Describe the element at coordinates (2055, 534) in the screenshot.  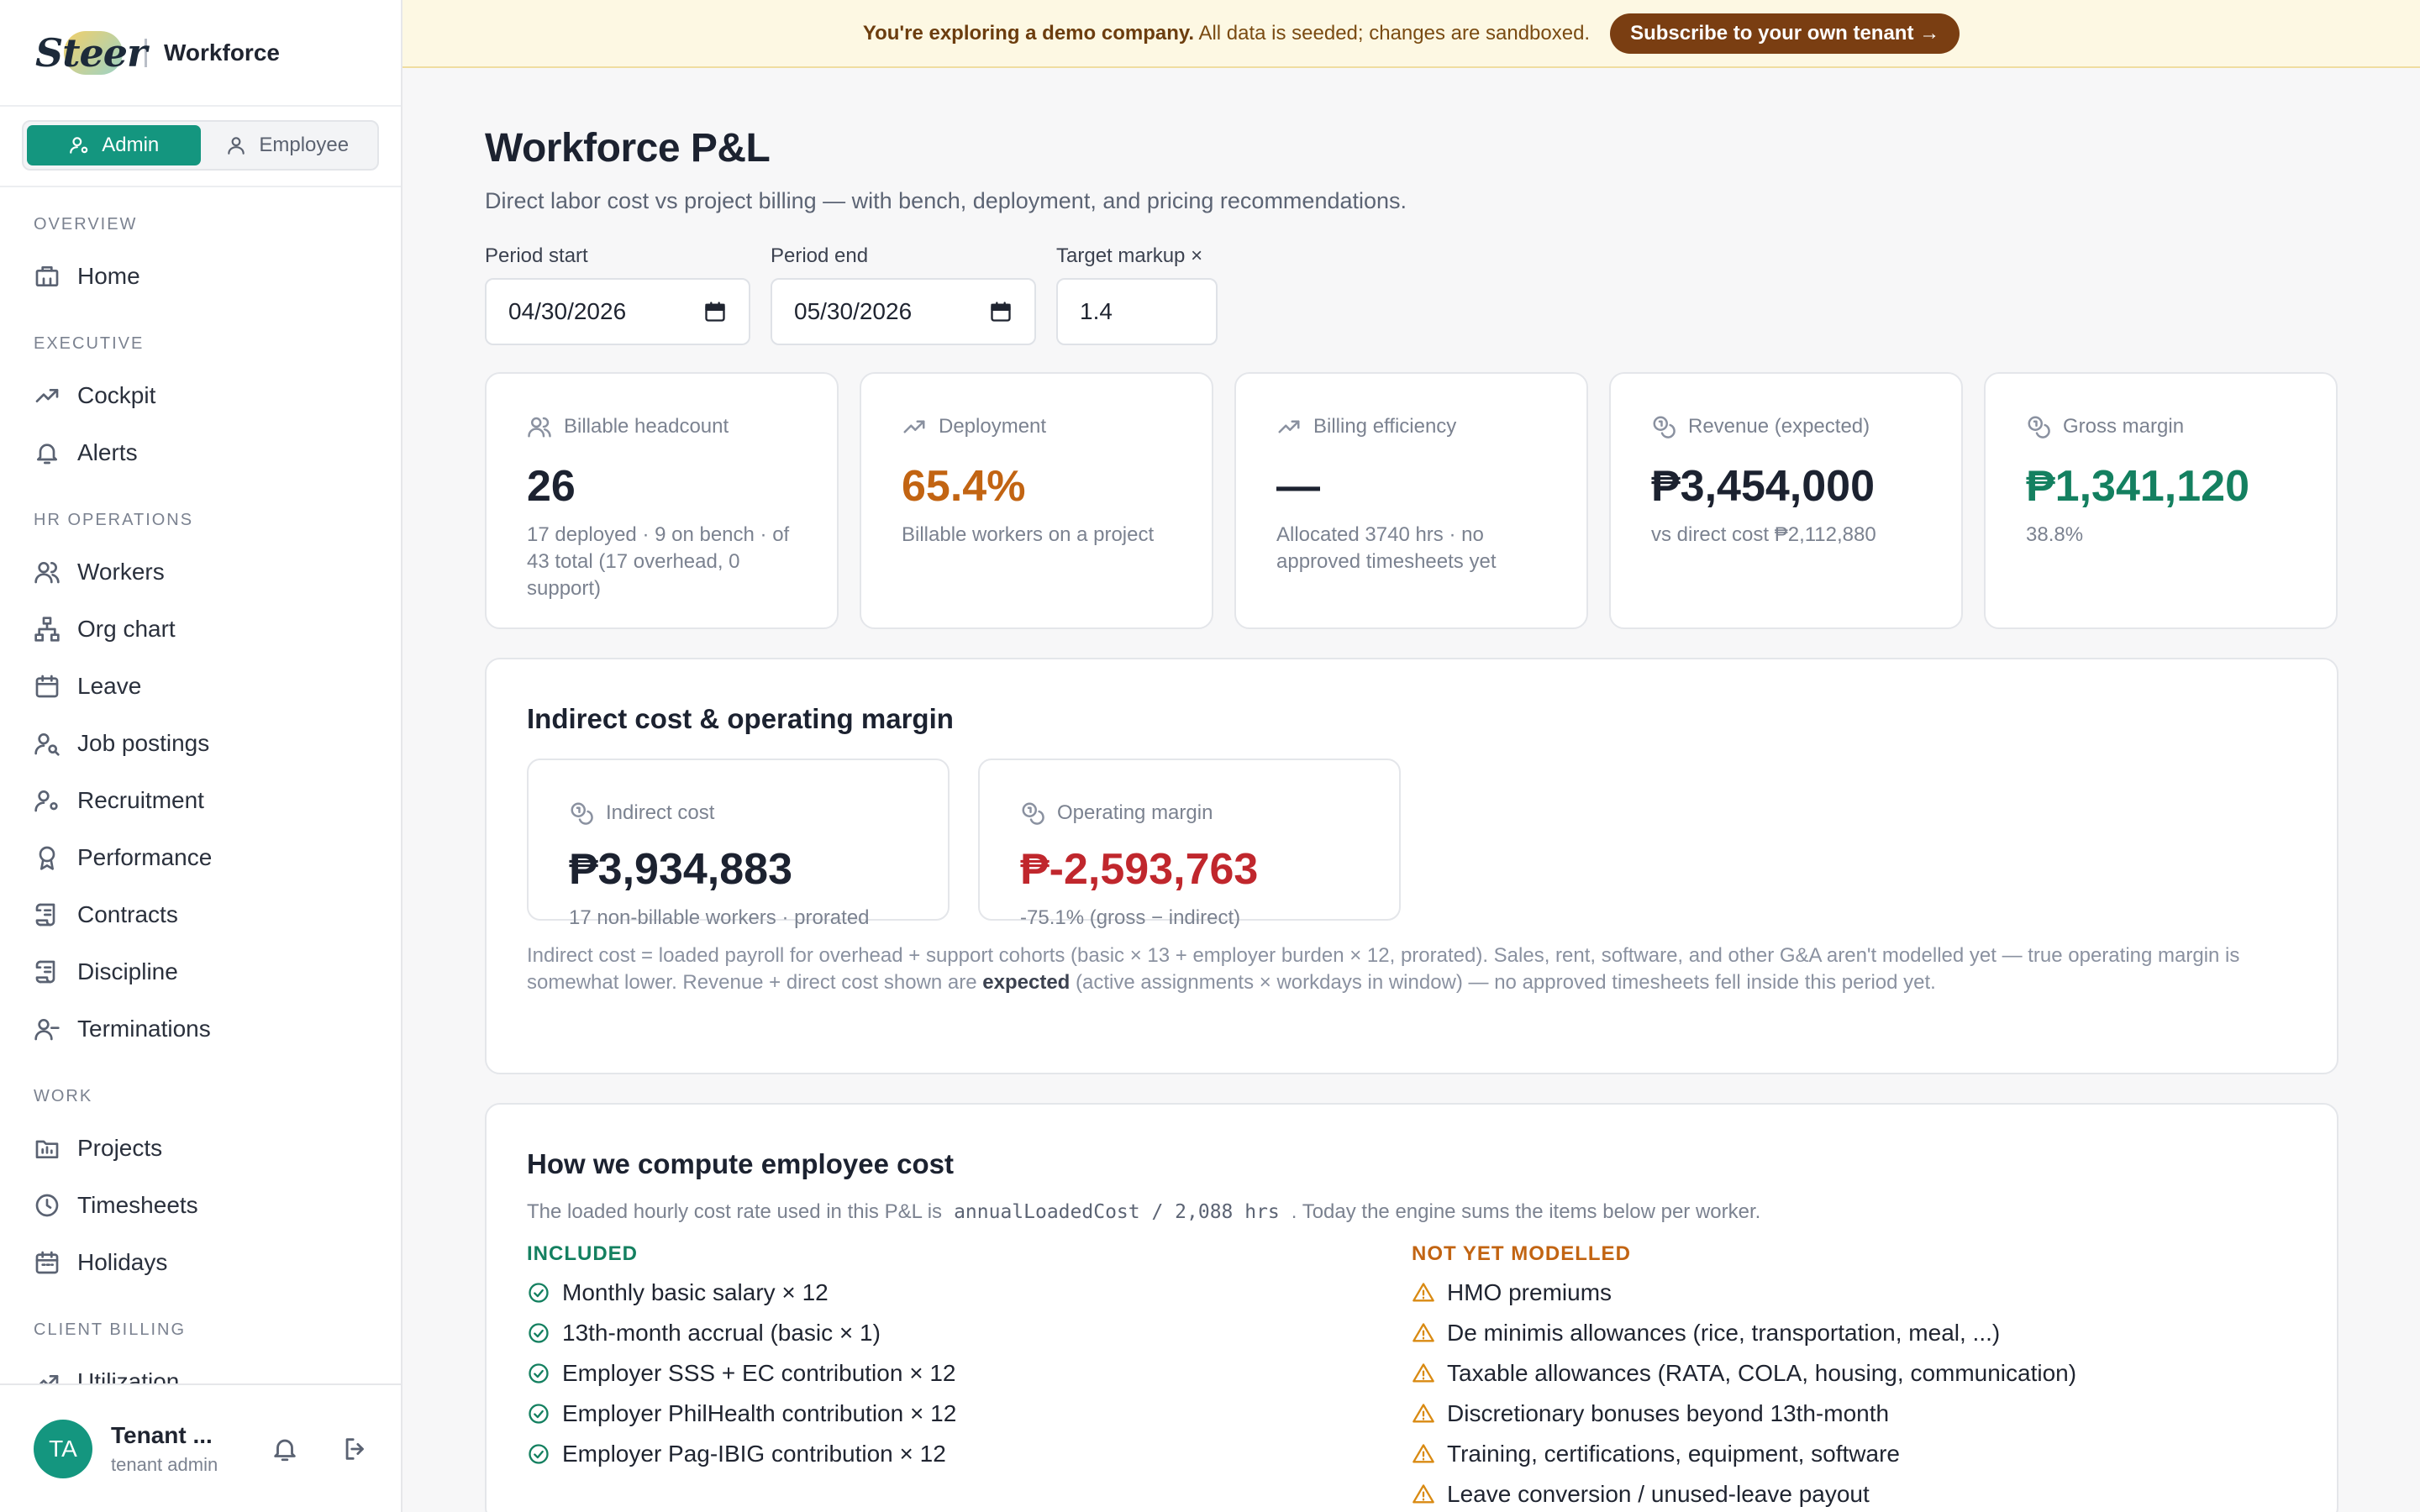
I see `kpi-sub: 38.8%` at that location.